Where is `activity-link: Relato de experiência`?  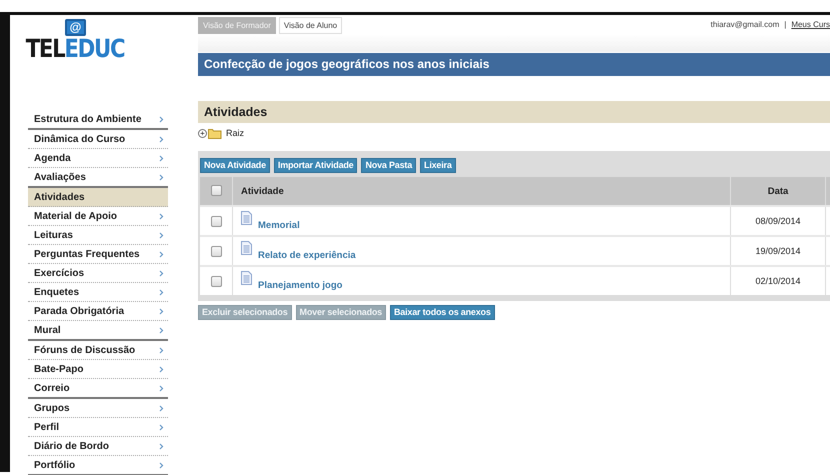
activity-link: Relato de experiência is located at coordinates (307, 255).